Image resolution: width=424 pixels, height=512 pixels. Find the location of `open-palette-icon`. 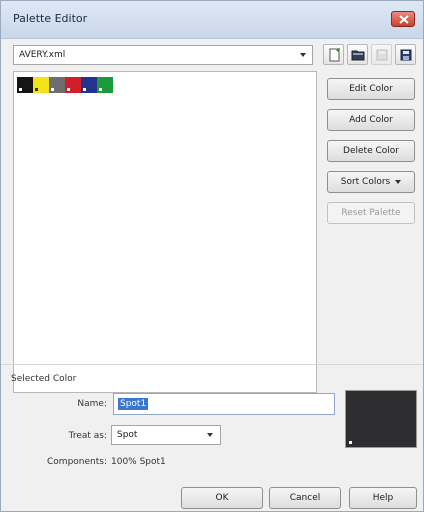

open-palette-icon is located at coordinates (358, 55).